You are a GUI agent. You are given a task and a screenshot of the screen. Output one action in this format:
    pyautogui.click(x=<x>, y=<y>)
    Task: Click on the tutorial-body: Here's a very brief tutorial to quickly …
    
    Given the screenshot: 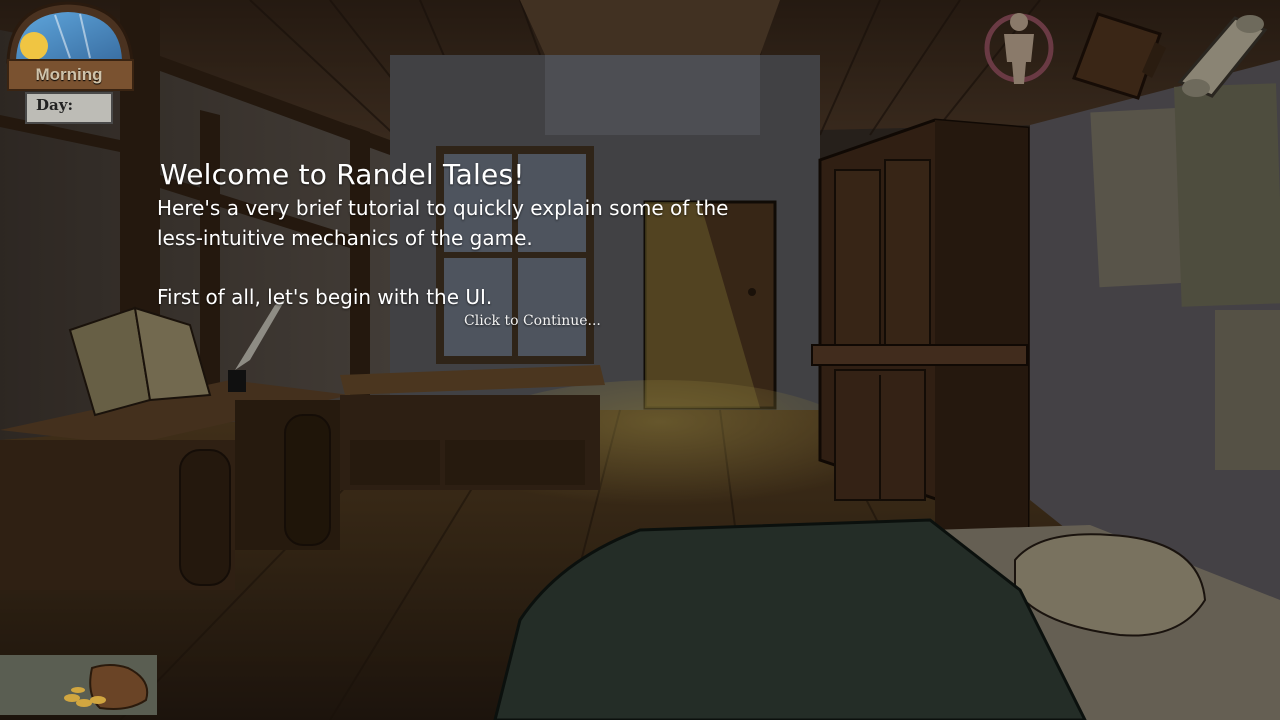 What is the action you would take?
    pyautogui.click(x=443, y=252)
    